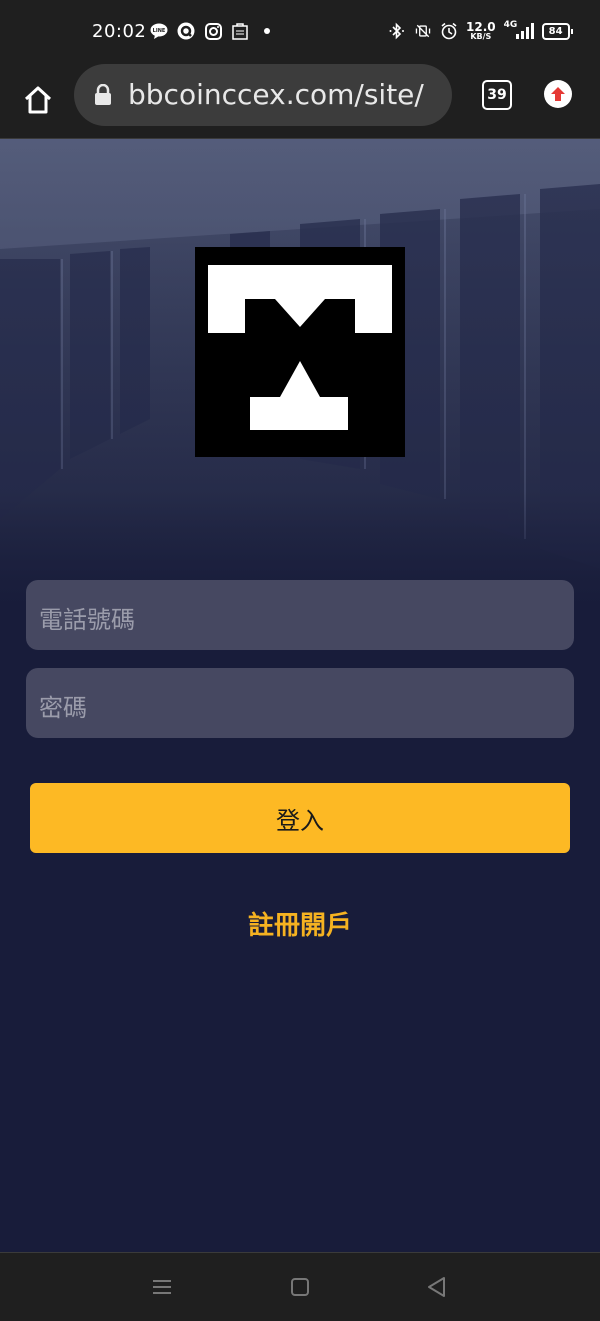 The image size is (600, 1321). What do you see at coordinates (397, 31) in the screenshot?
I see `bluetooth-icon` at bounding box center [397, 31].